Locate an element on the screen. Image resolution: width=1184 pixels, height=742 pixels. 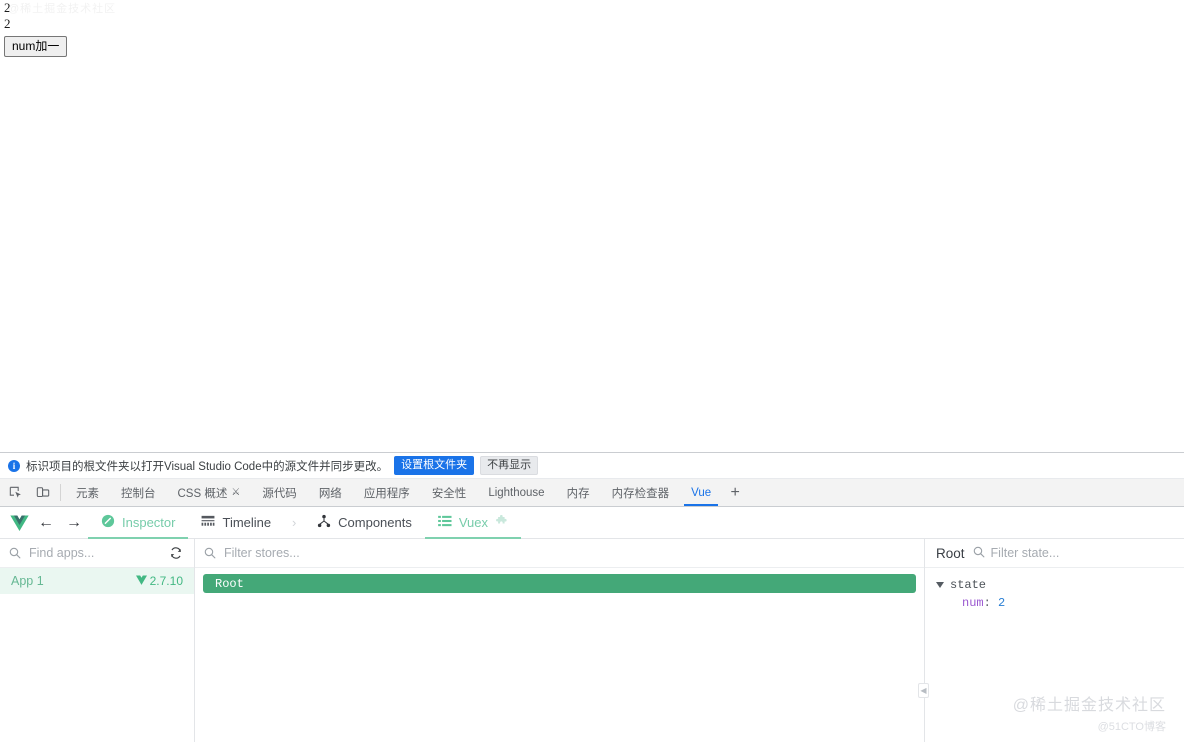
inspector-icon is located at coordinates (108, 522).